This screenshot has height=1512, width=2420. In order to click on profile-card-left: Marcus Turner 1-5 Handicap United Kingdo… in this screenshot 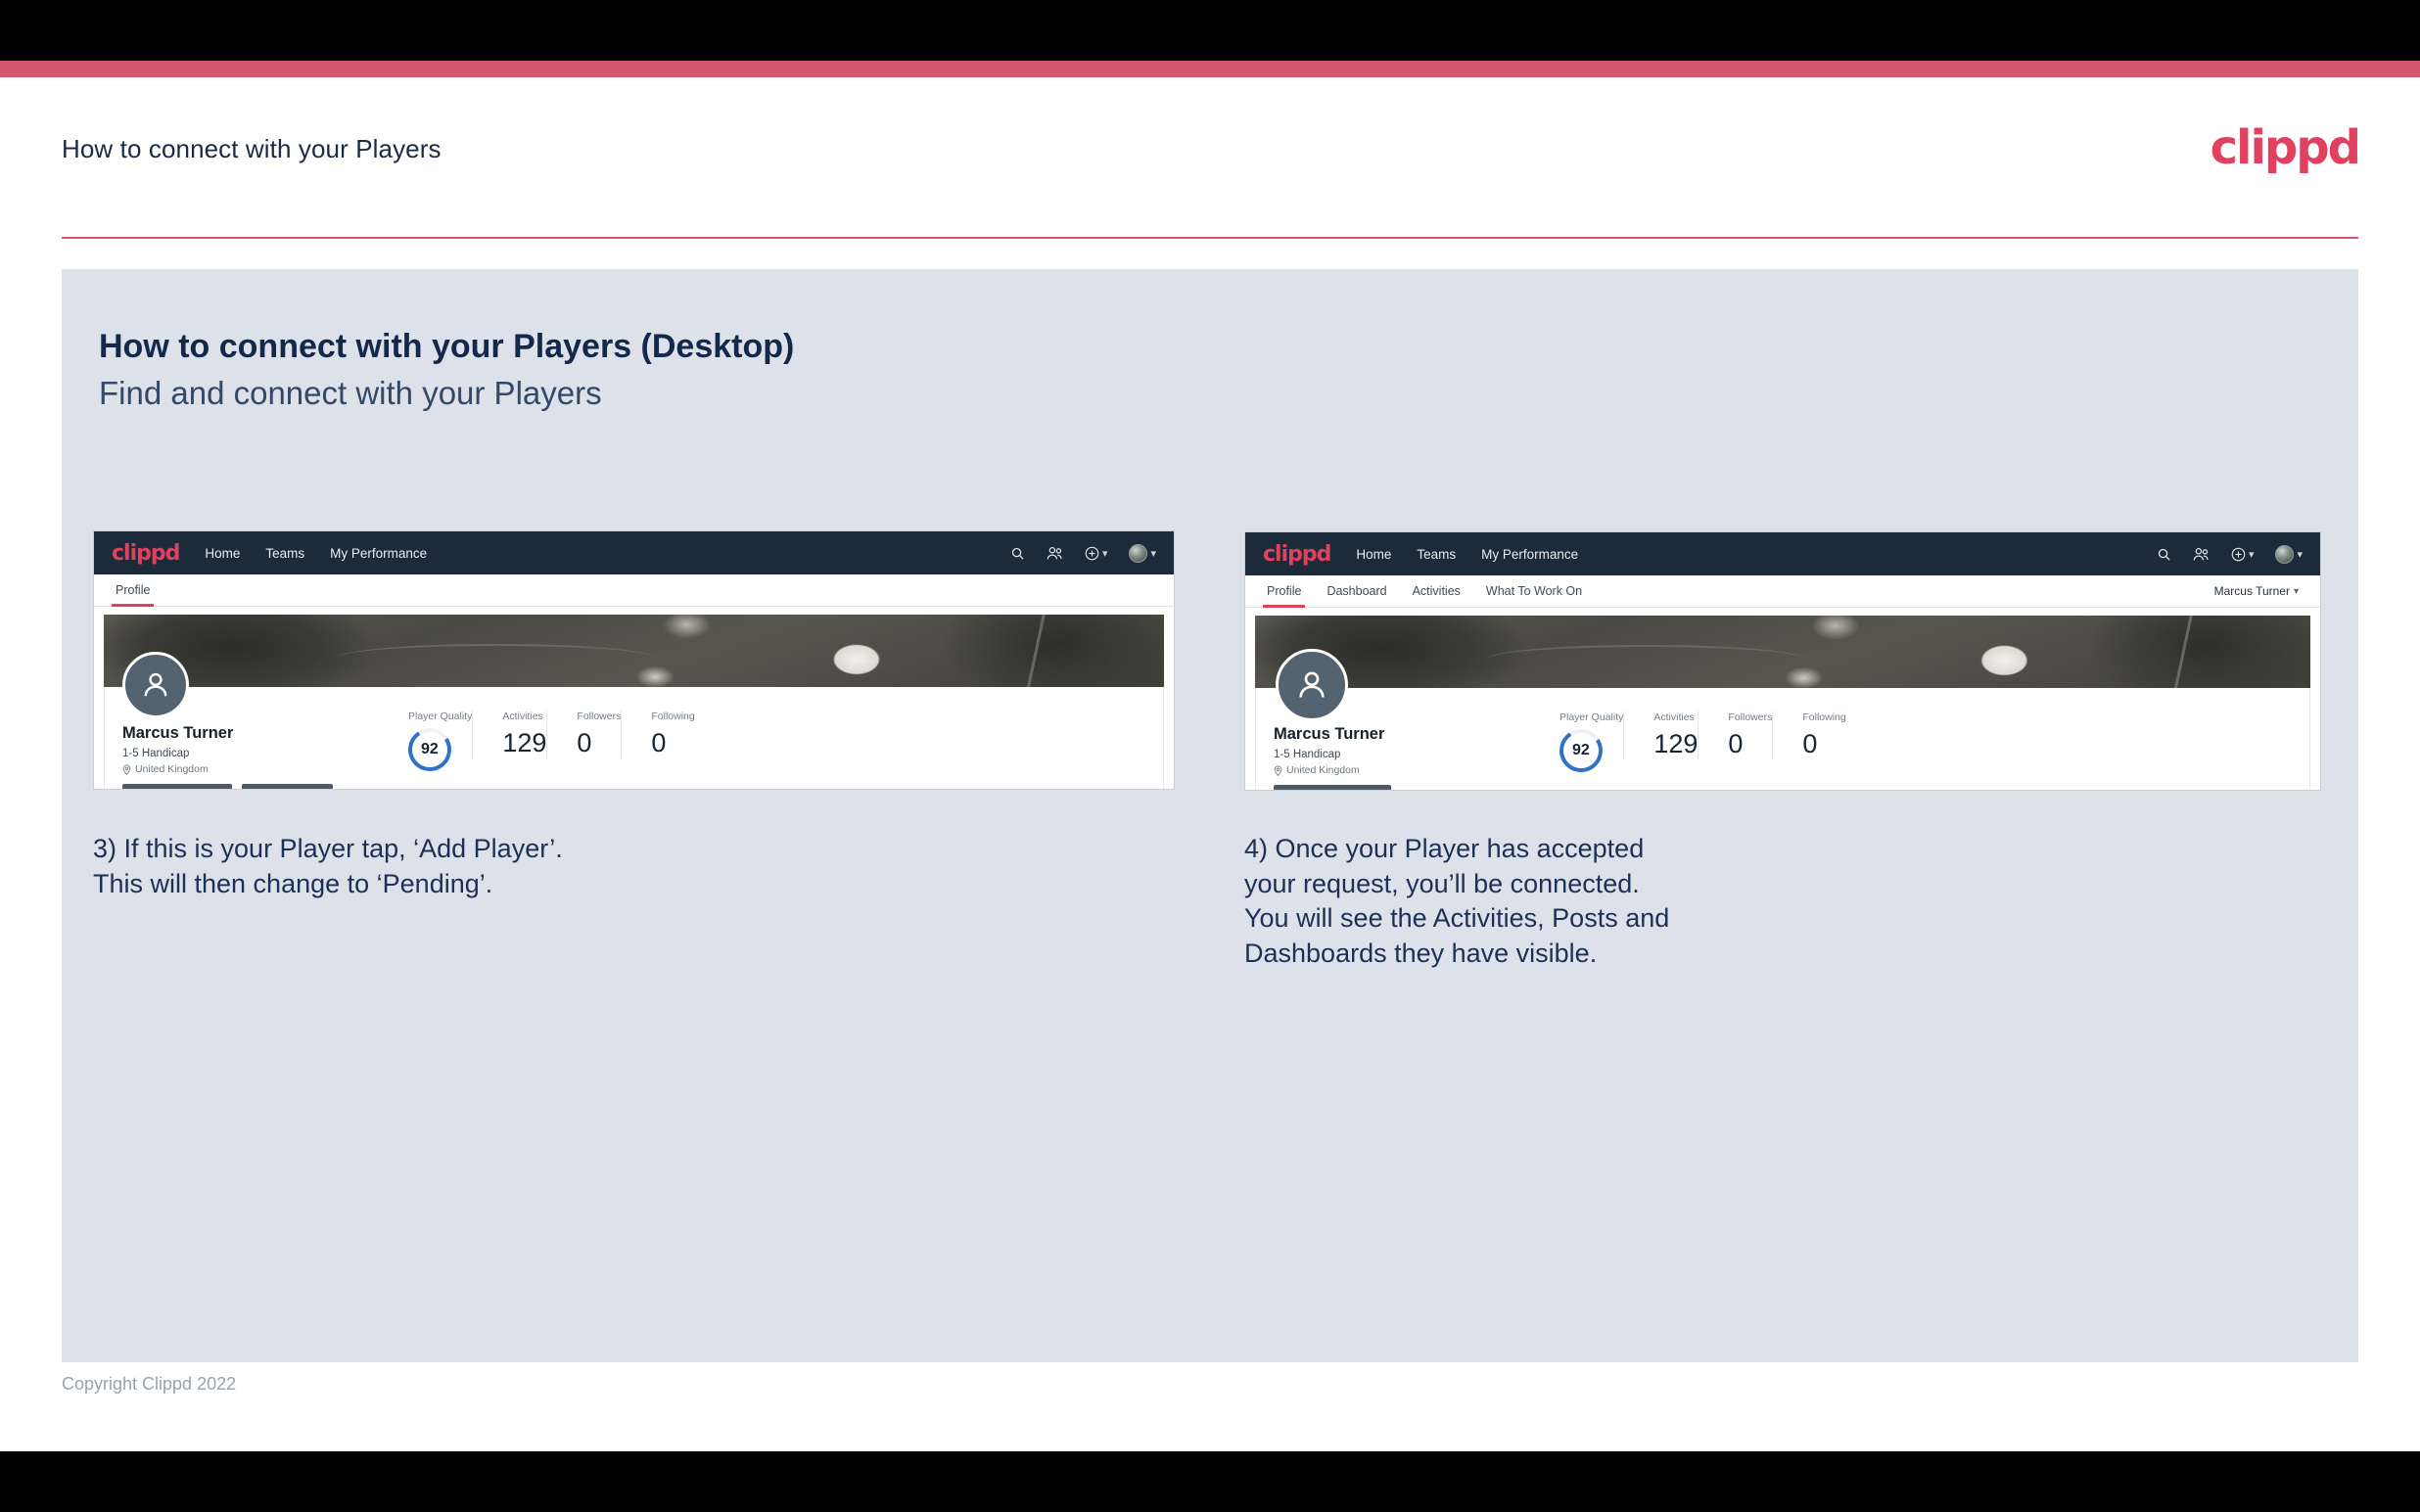, I will do `click(634, 720)`.